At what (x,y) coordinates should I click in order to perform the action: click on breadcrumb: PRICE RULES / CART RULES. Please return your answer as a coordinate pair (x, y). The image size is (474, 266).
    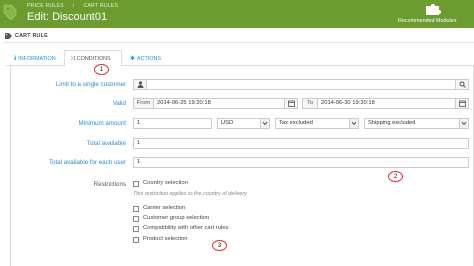
    Looking at the image, I should click on (77, 6).